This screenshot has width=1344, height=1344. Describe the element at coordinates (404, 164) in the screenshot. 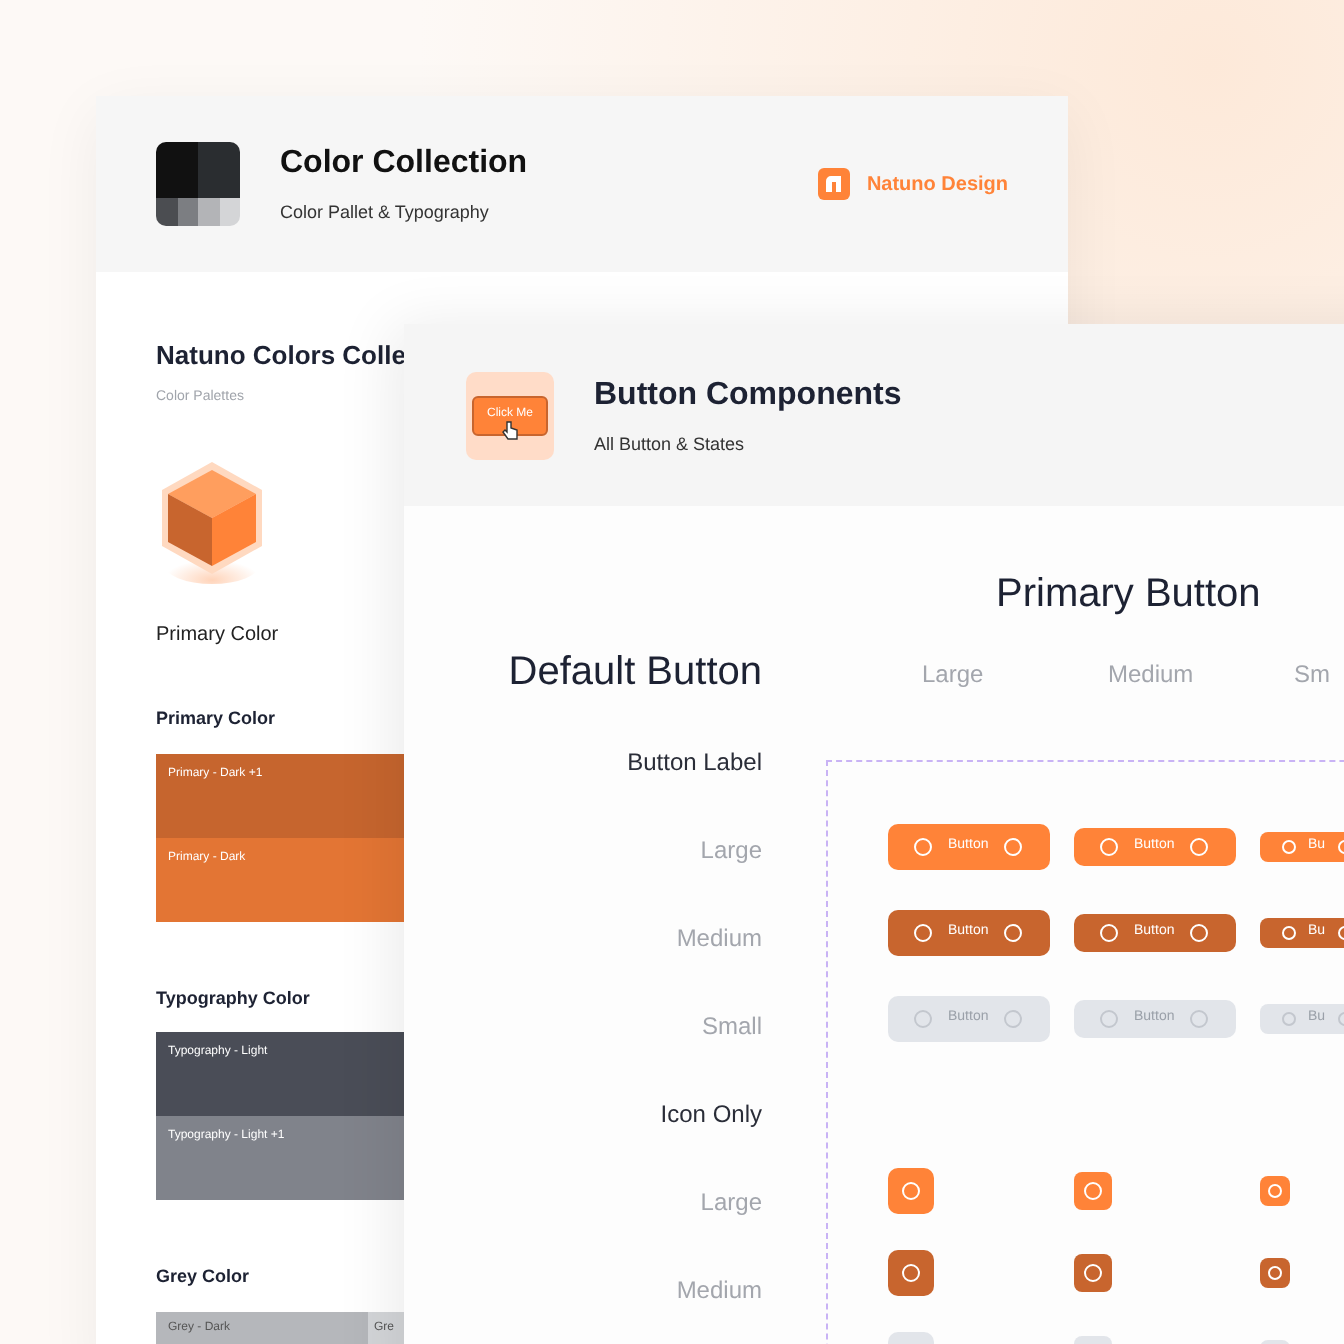

I see `card-title: Color Collection` at that location.